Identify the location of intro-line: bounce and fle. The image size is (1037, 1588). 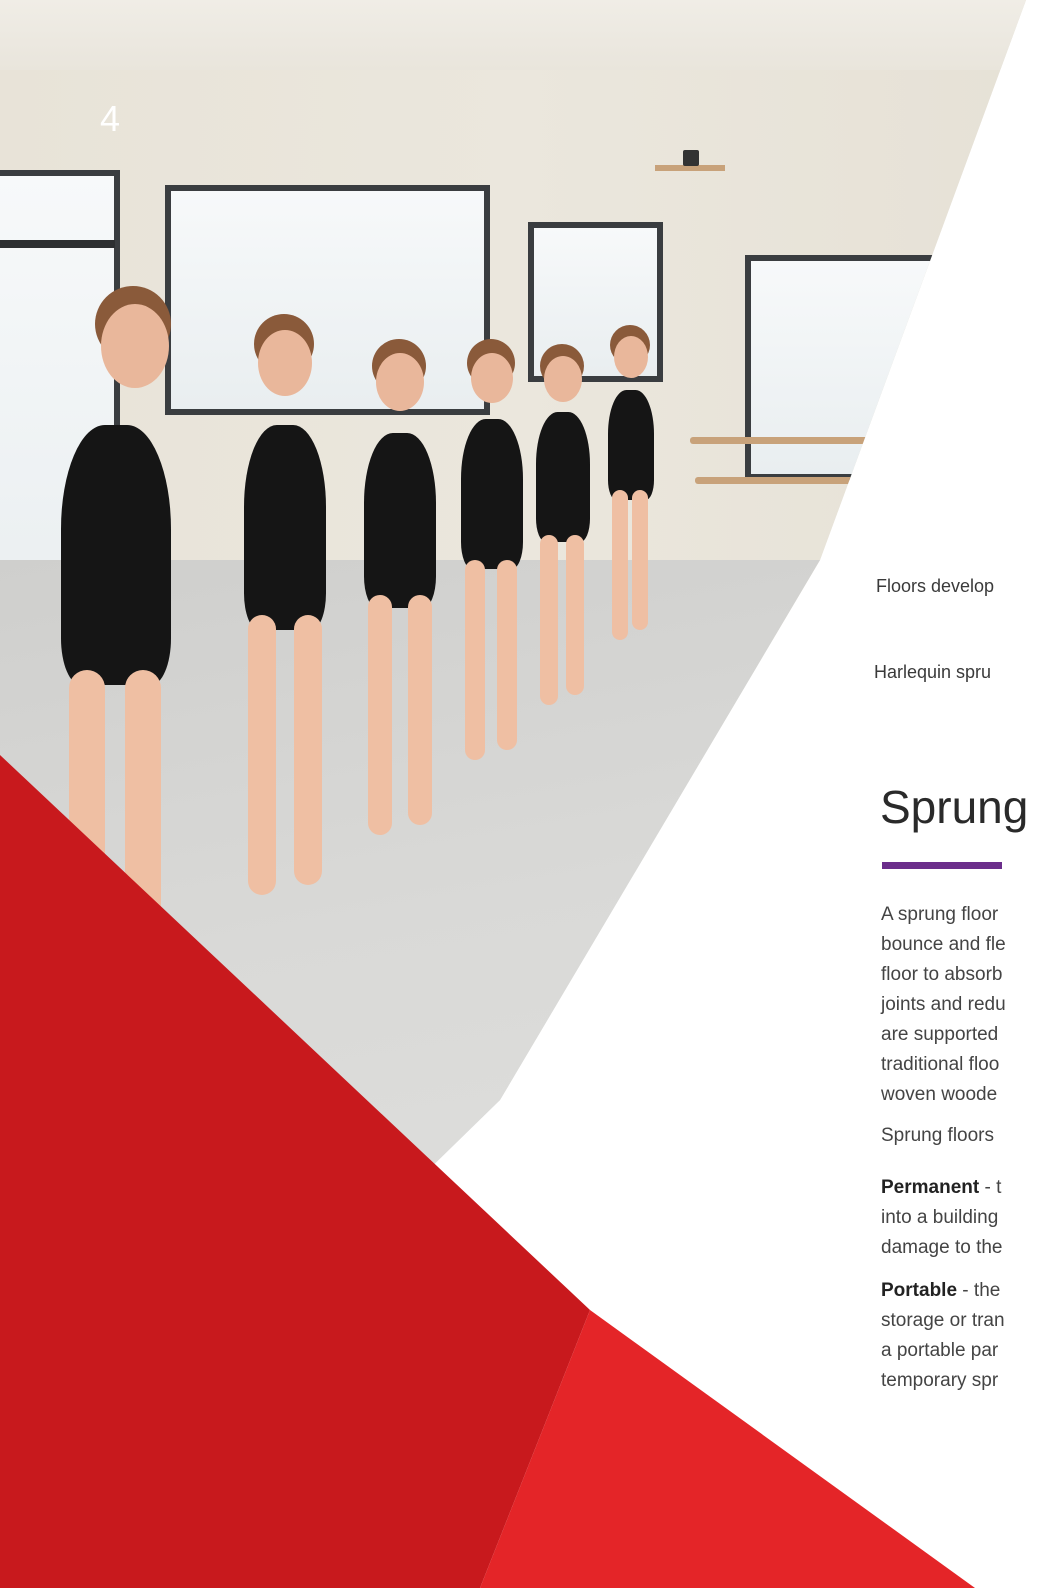
(943, 944).